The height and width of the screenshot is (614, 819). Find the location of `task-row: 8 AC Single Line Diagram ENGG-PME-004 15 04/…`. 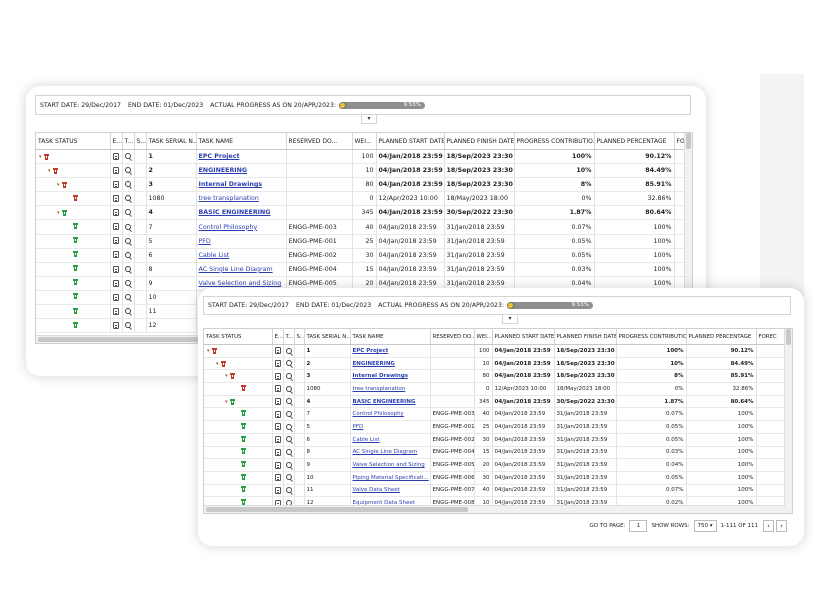

task-row: 8 AC Single Line Diagram ENGG-PME-004 15 04/… is located at coordinates (361, 269).